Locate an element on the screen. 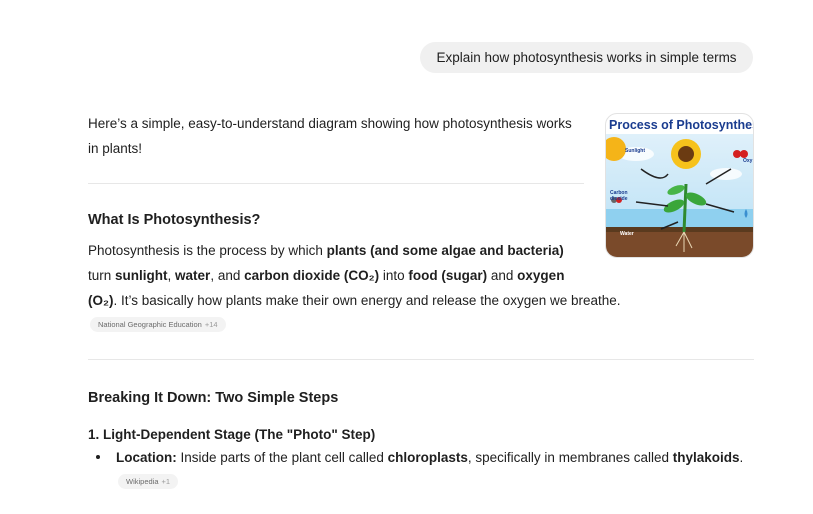 The height and width of the screenshot is (514, 813). def-bold-food: food (sugar) is located at coordinates (448, 275).